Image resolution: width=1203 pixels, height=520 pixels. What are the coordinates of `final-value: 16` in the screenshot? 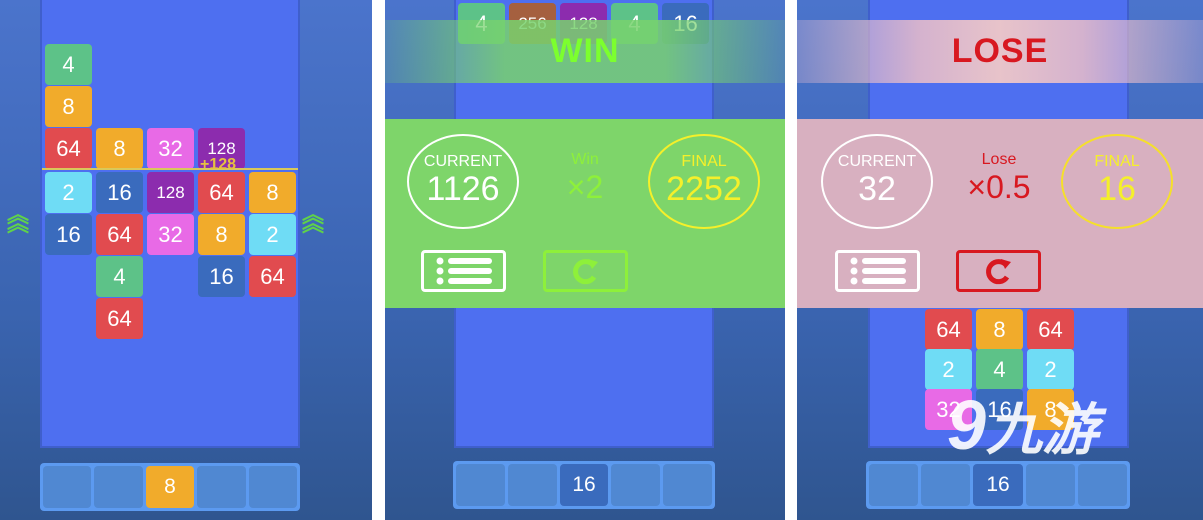 It's located at (1117, 188).